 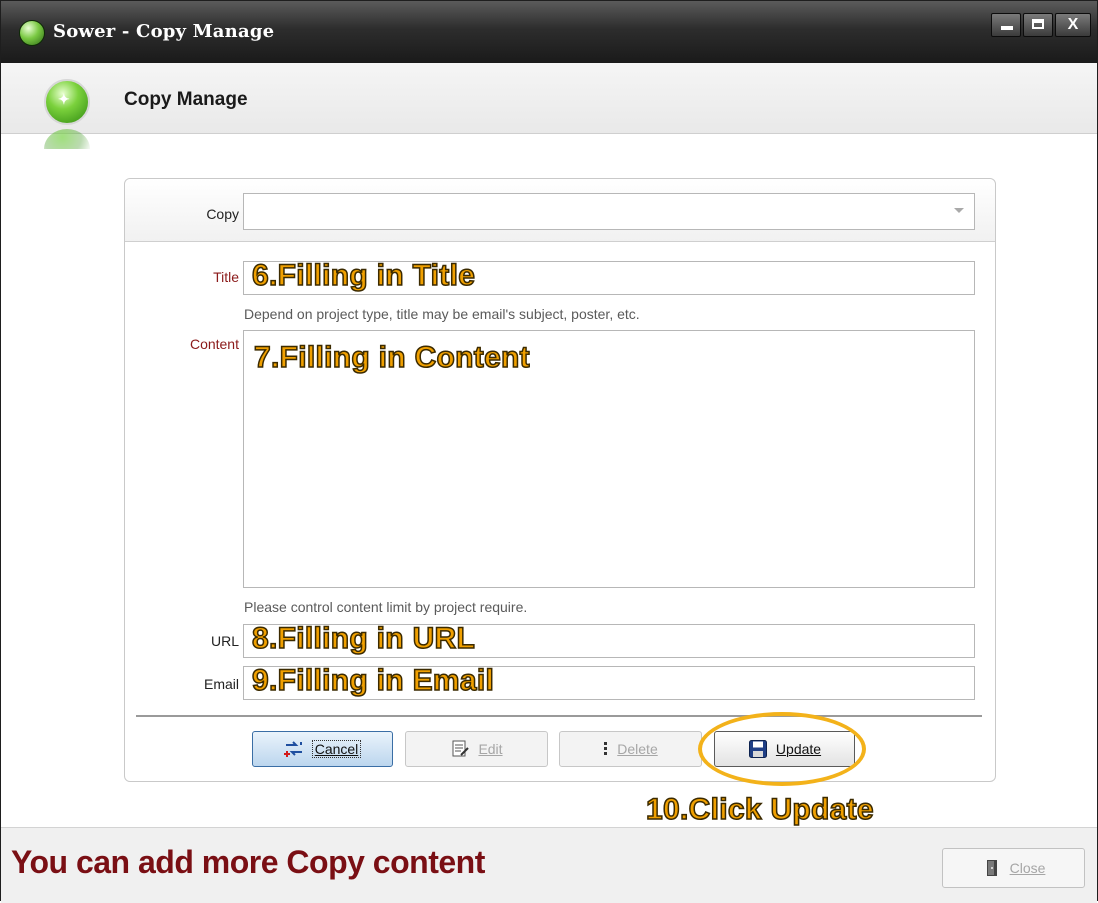 I want to click on close-icon: X, so click(x=1073, y=24).